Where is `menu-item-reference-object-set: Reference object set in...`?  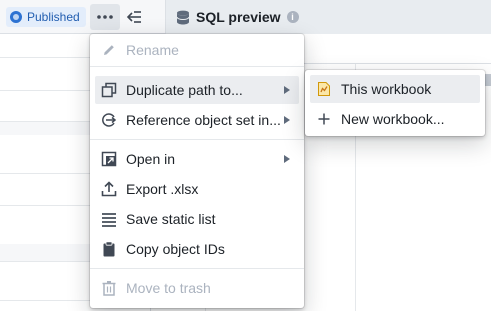
menu-item-reference-object-set: Reference object set in... is located at coordinates (197, 120).